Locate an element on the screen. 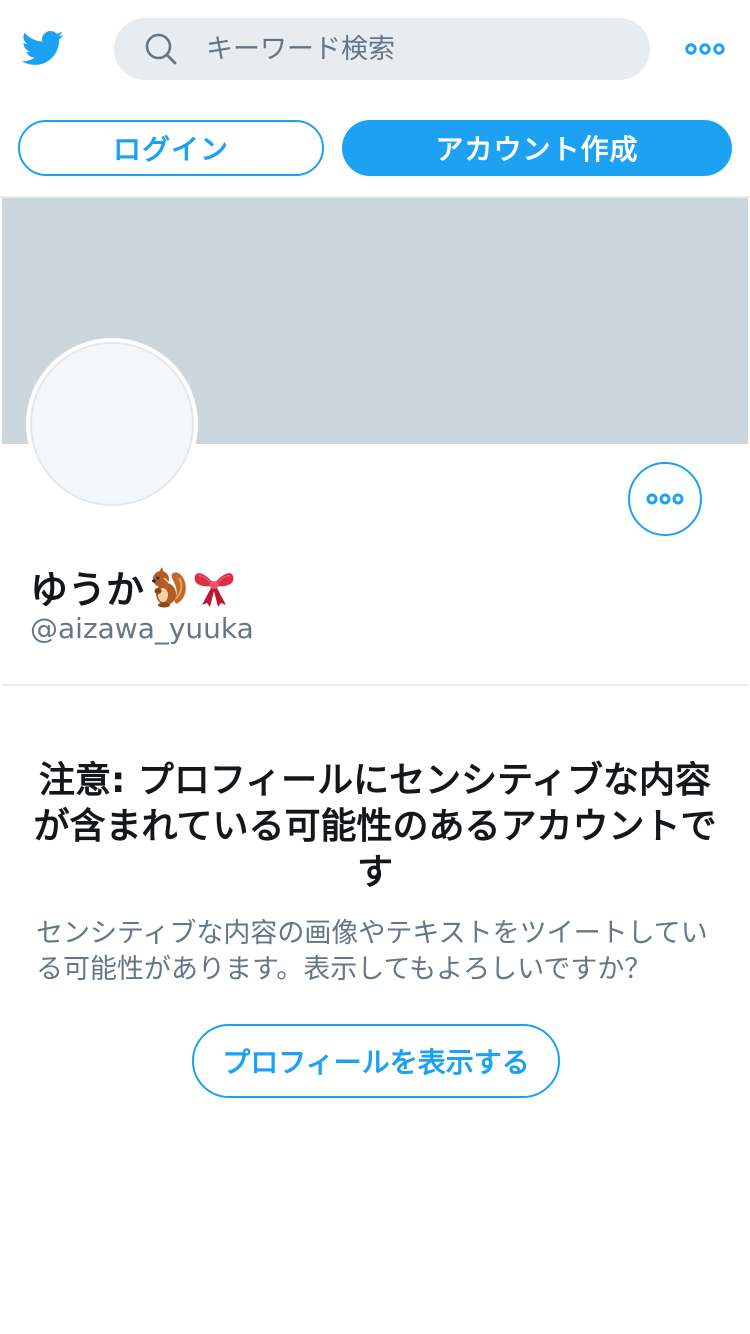  view-profile-button: プロフィールを表示する is located at coordinates (376, 1061).